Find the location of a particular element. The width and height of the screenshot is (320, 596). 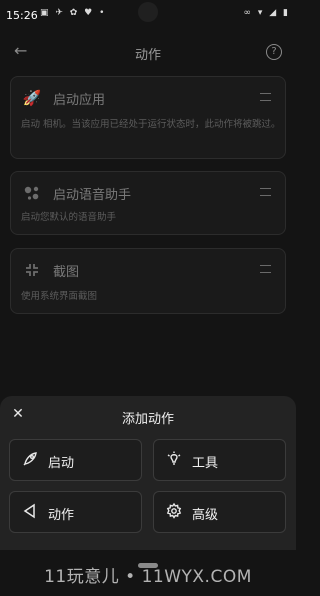

rocket-icon is located at coordinates (30, 460).